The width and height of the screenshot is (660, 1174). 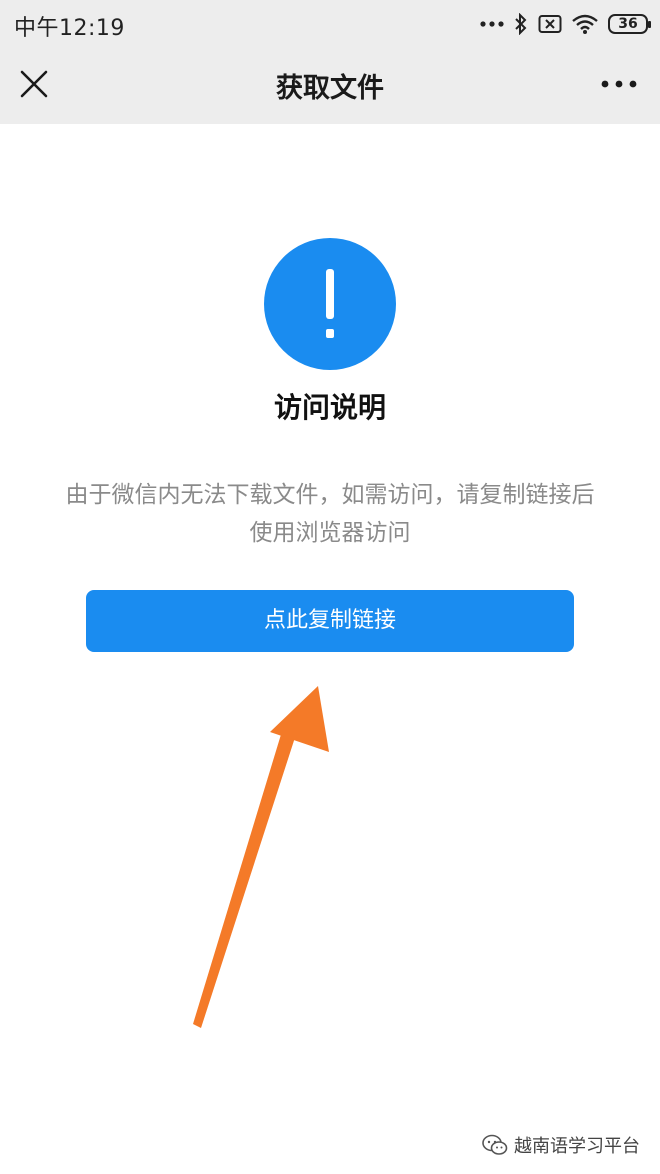 I want to click on wechat-icon, so click(x=495, y=1144).